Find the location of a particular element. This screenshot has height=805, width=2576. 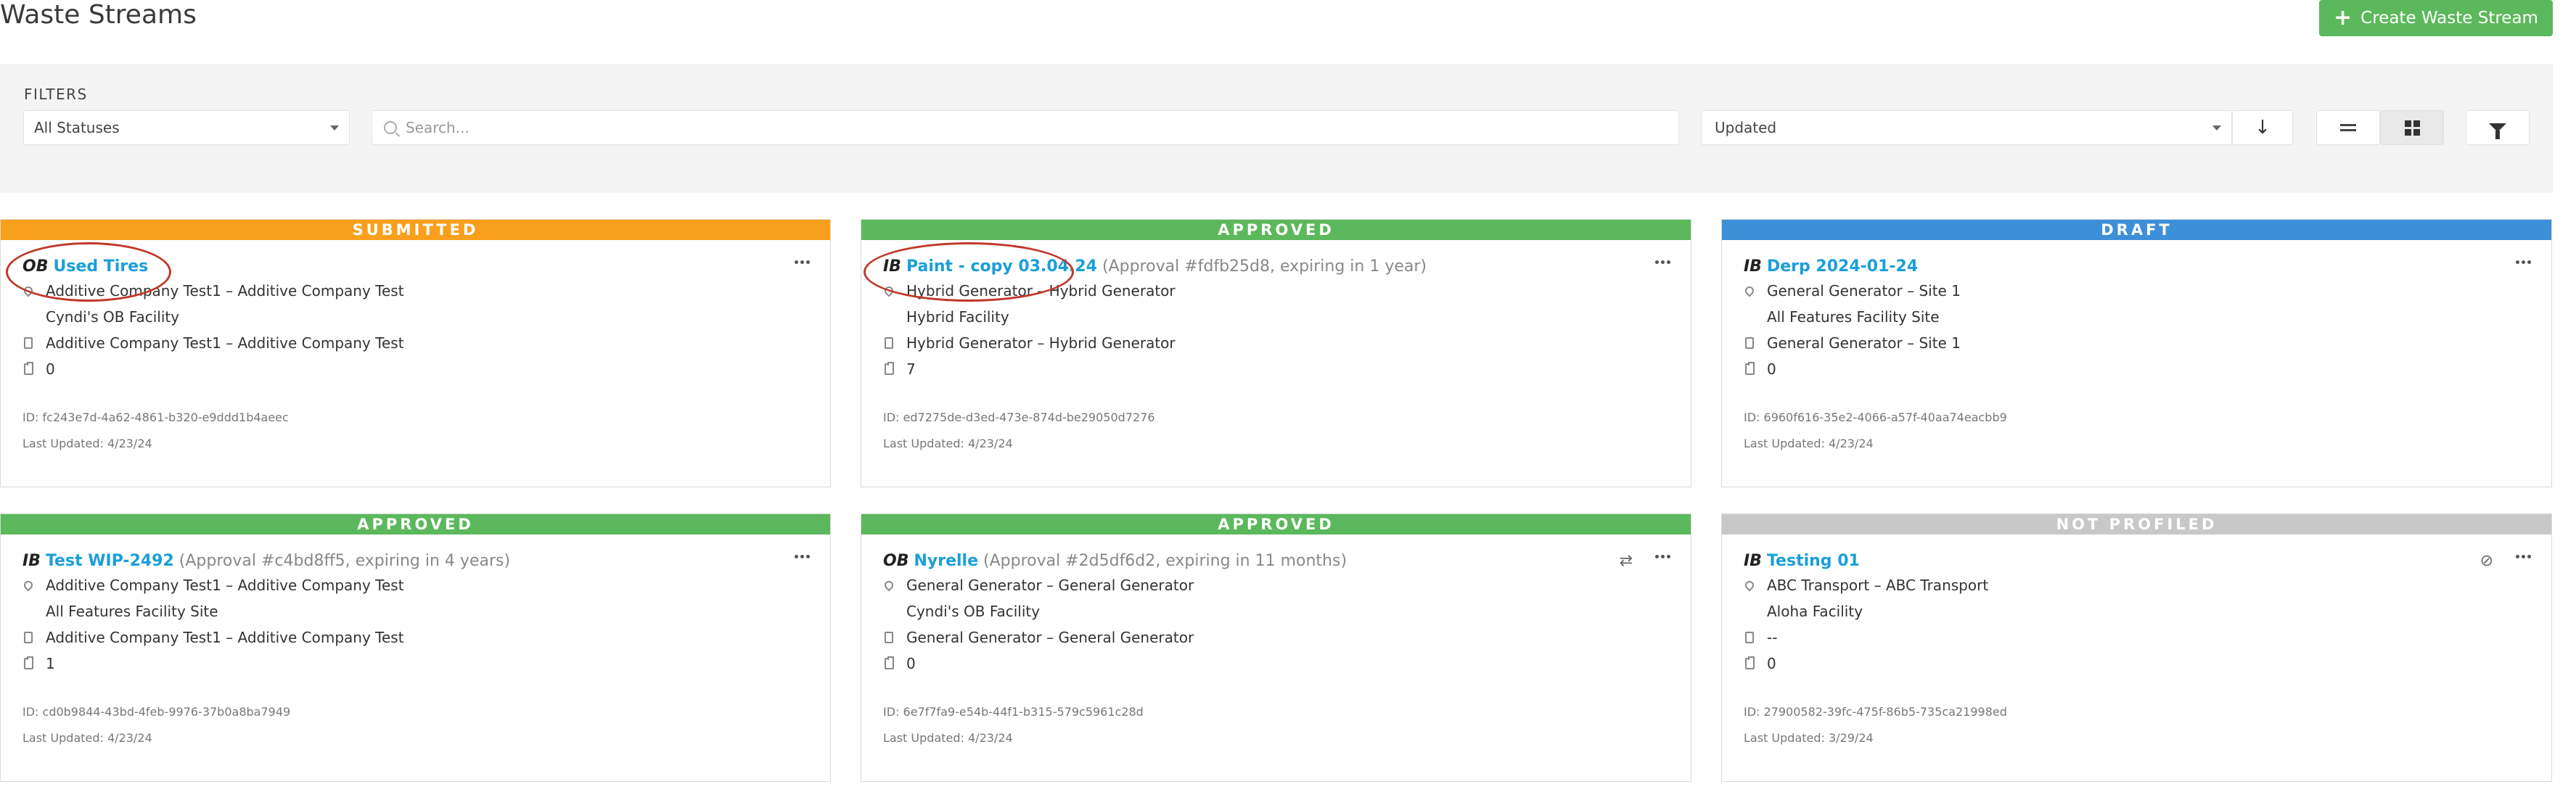

record-id: ID: fc243e7d-4a62-4861-b320-e9ddd1b4aeec is located at coordinates (155, 417).